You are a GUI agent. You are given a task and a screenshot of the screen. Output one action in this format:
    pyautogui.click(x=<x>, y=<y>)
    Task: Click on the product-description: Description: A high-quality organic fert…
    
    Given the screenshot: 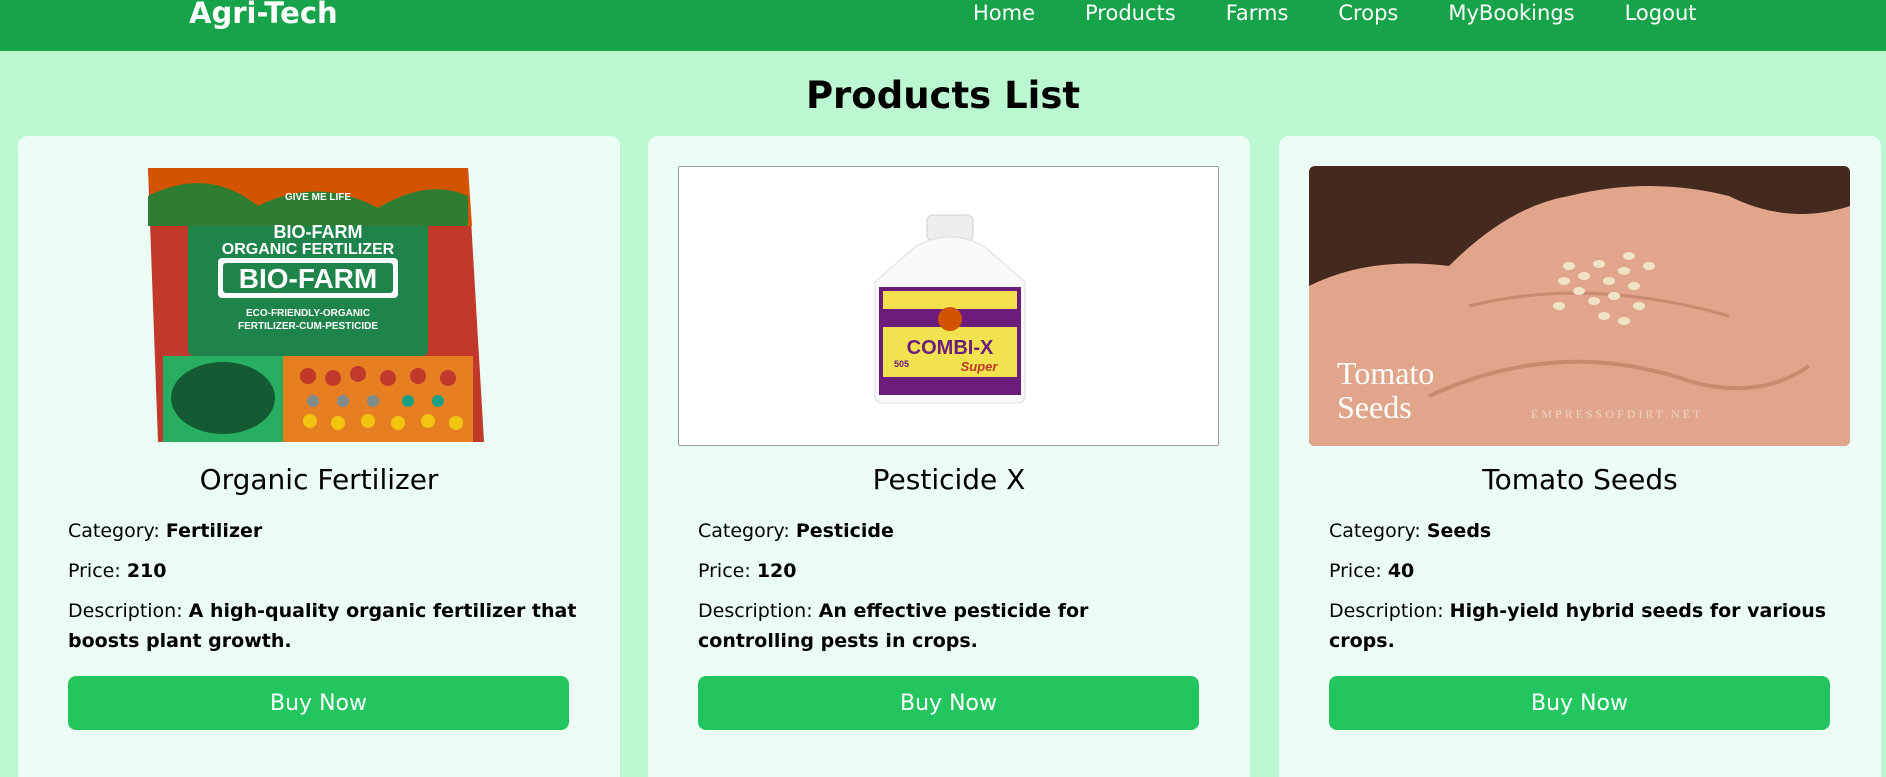 What is the action you would take?
    pyautogui.click(x=322, y=626)
    